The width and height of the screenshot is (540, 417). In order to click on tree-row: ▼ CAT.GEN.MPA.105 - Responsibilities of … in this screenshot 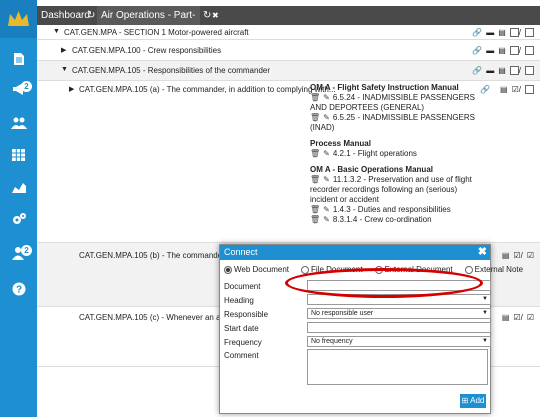, I will do `click(288, 71)`.